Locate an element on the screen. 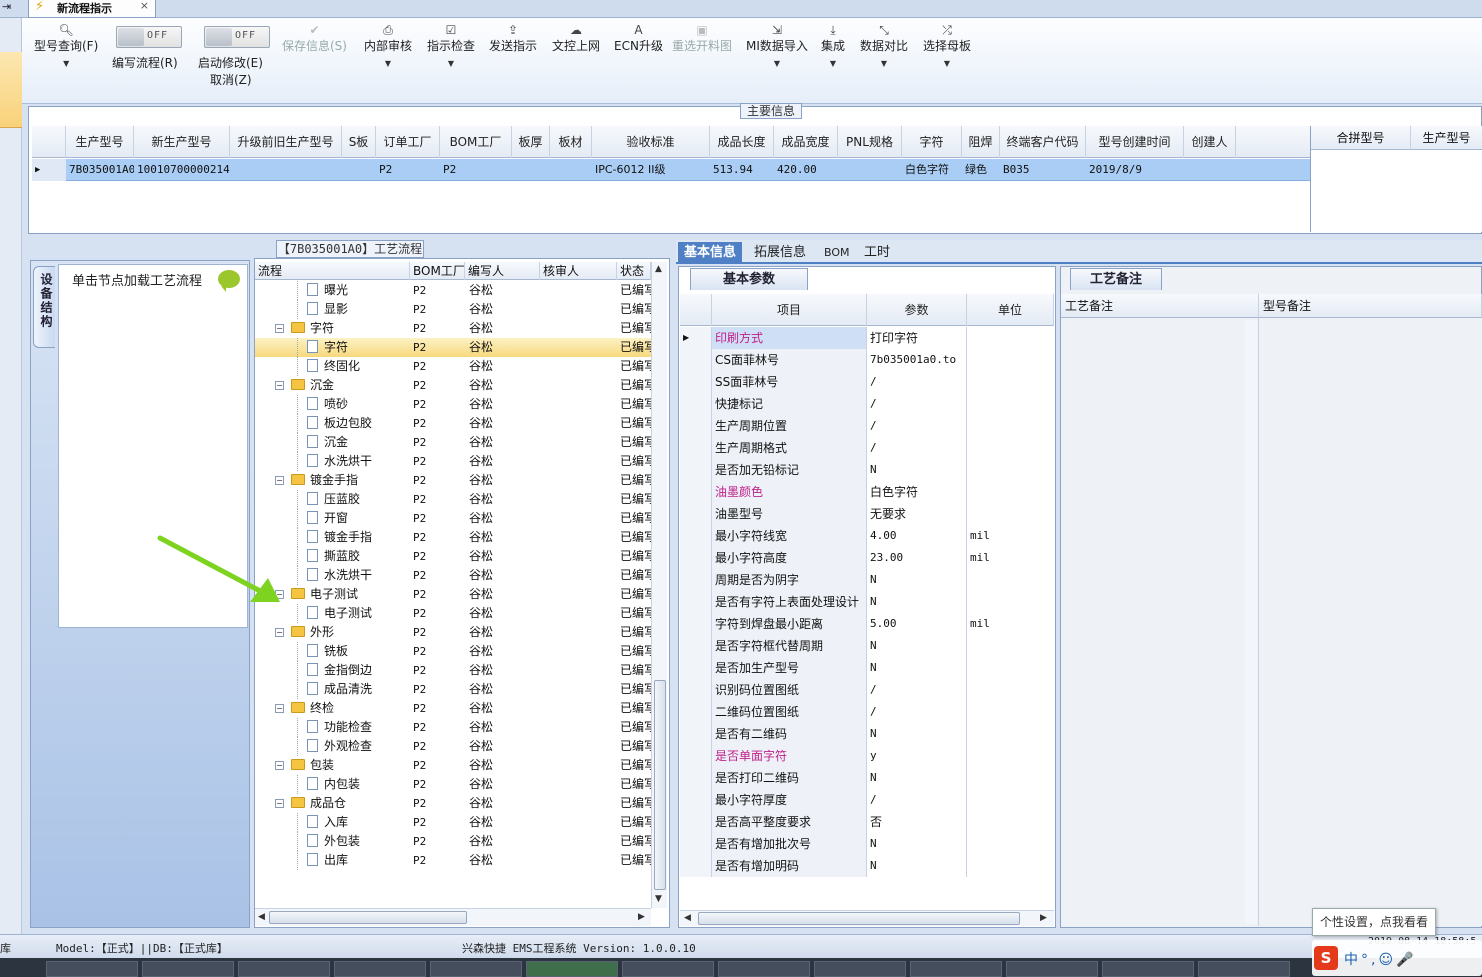 The height and width of the screenshot is (977, 1482). integrate-button: ⤓ 集成 ▼ is located at coordinates (833, 46).